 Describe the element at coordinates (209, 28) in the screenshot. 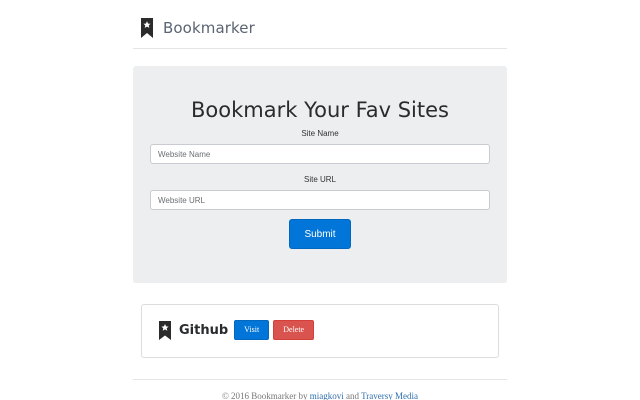

I see `brand-name: Bookmarker` at that location.